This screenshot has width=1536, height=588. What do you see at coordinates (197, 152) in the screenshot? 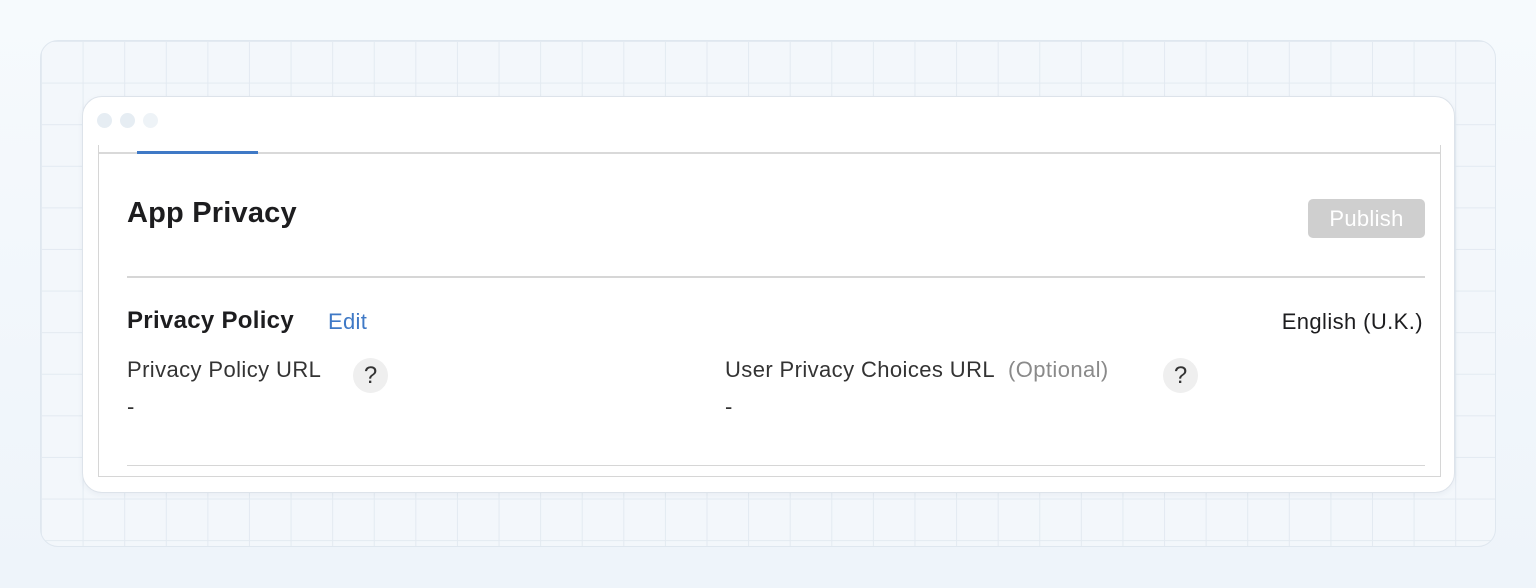
I see `active-tab-indicator` at bounding box center [197, 152].